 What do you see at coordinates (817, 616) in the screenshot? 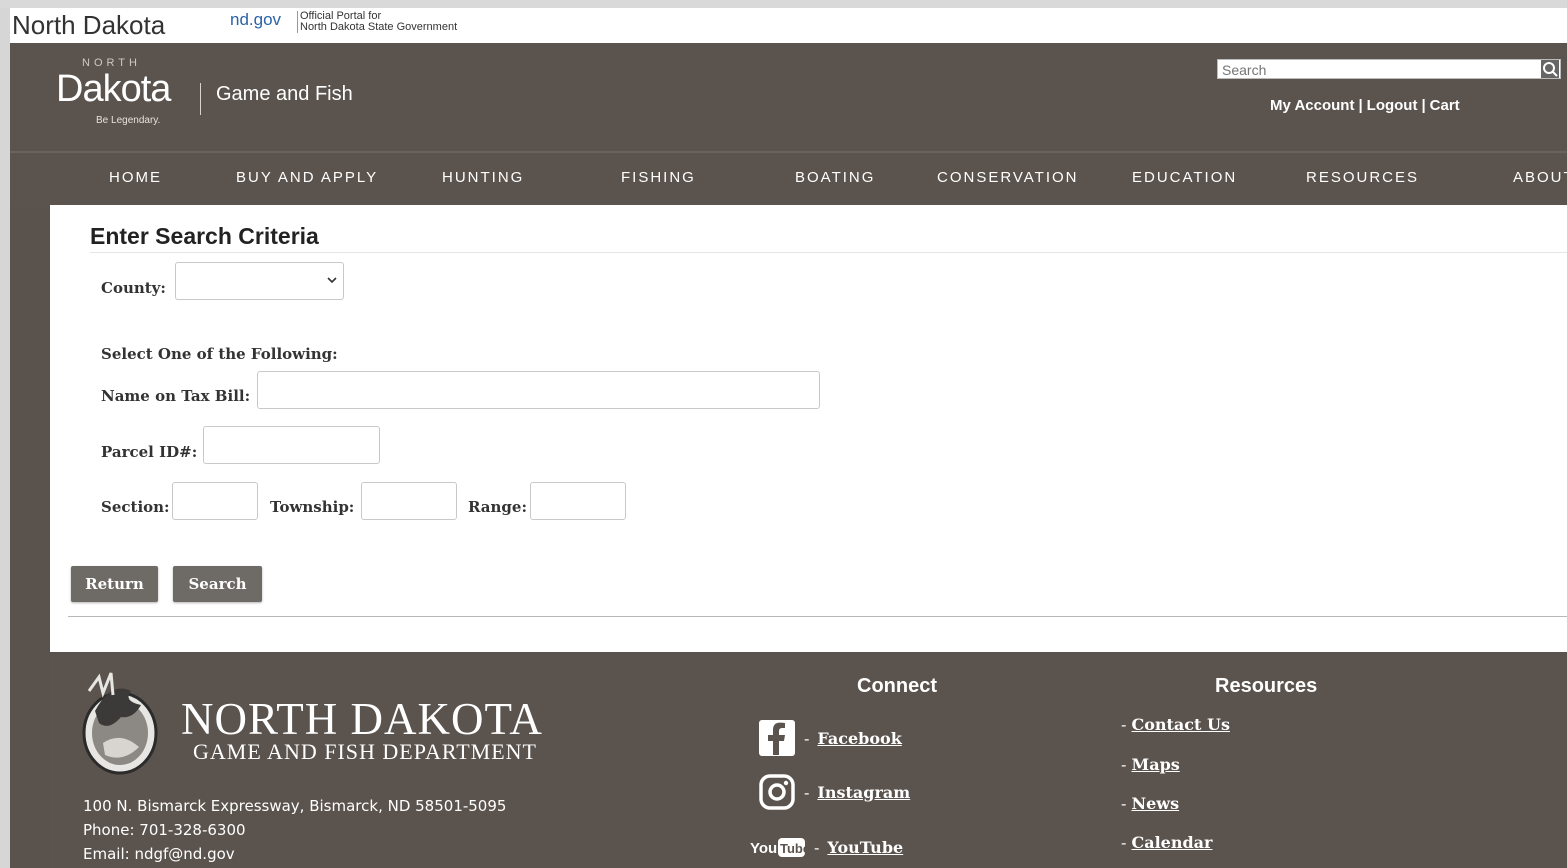
I see `form-bottom-divider` at bounding box center [817, 616].